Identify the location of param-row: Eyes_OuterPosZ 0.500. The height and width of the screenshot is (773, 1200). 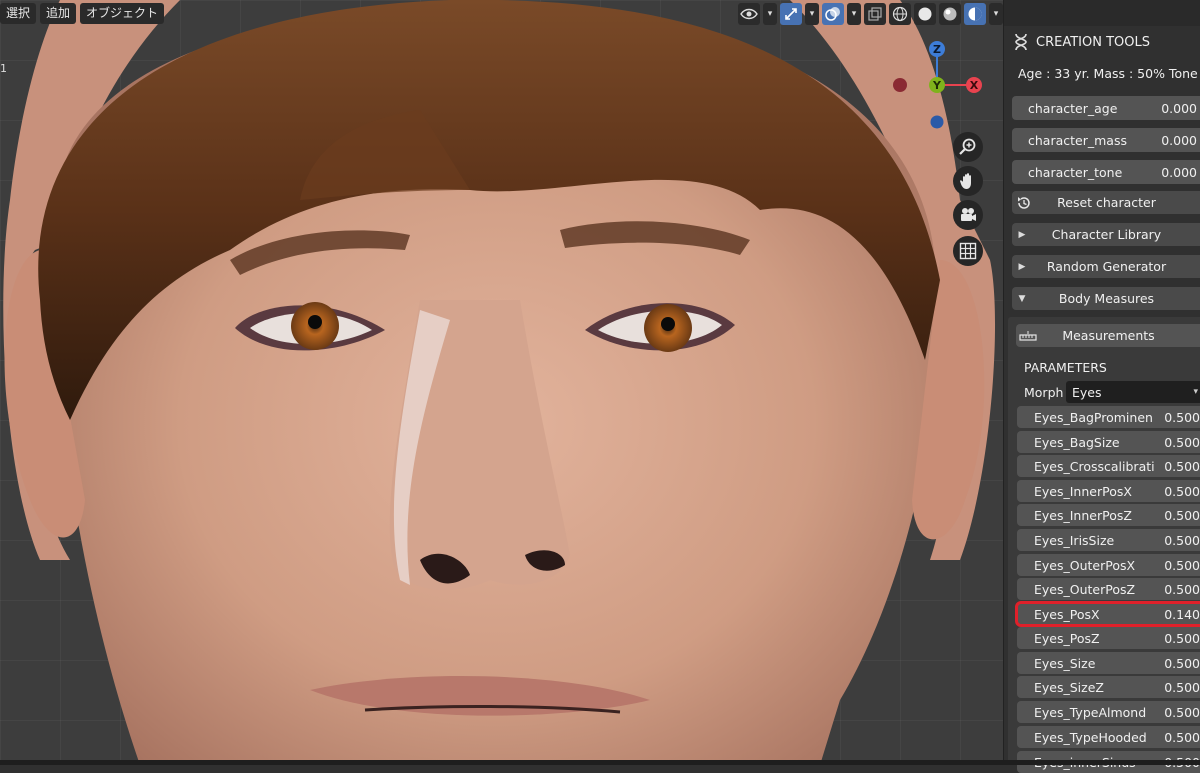
(1108, 589).